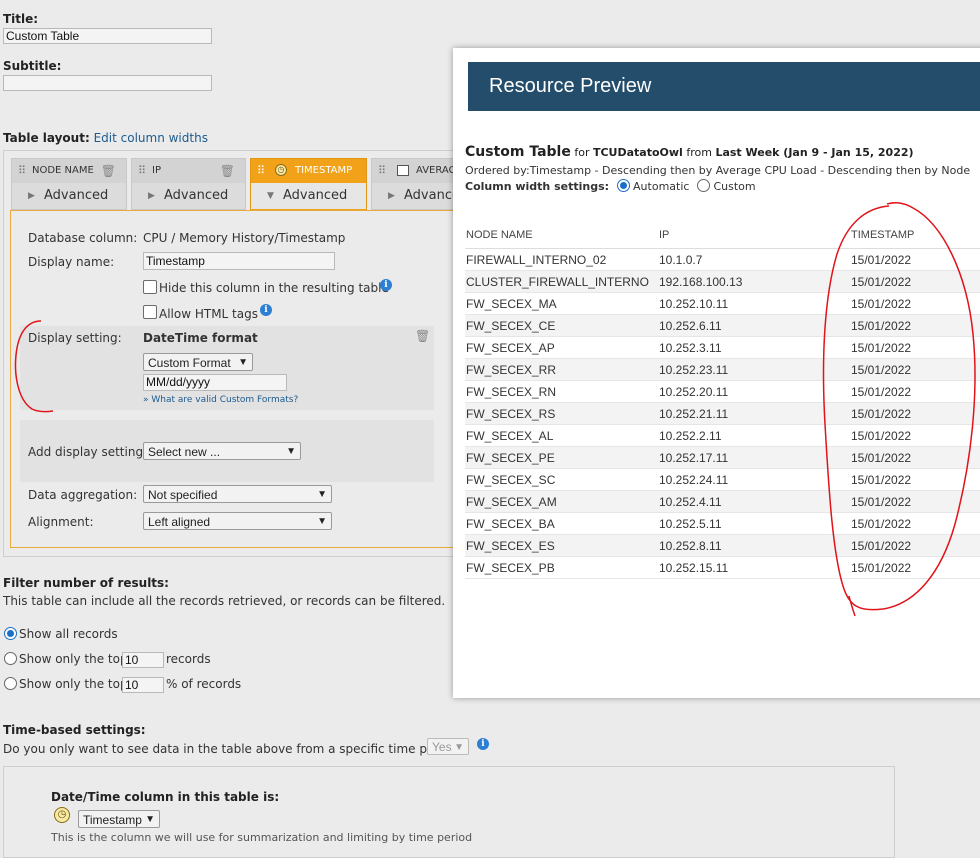  I want to click on node-name-cell: FIREWALL_INTERNO_02, so click(561, 259).